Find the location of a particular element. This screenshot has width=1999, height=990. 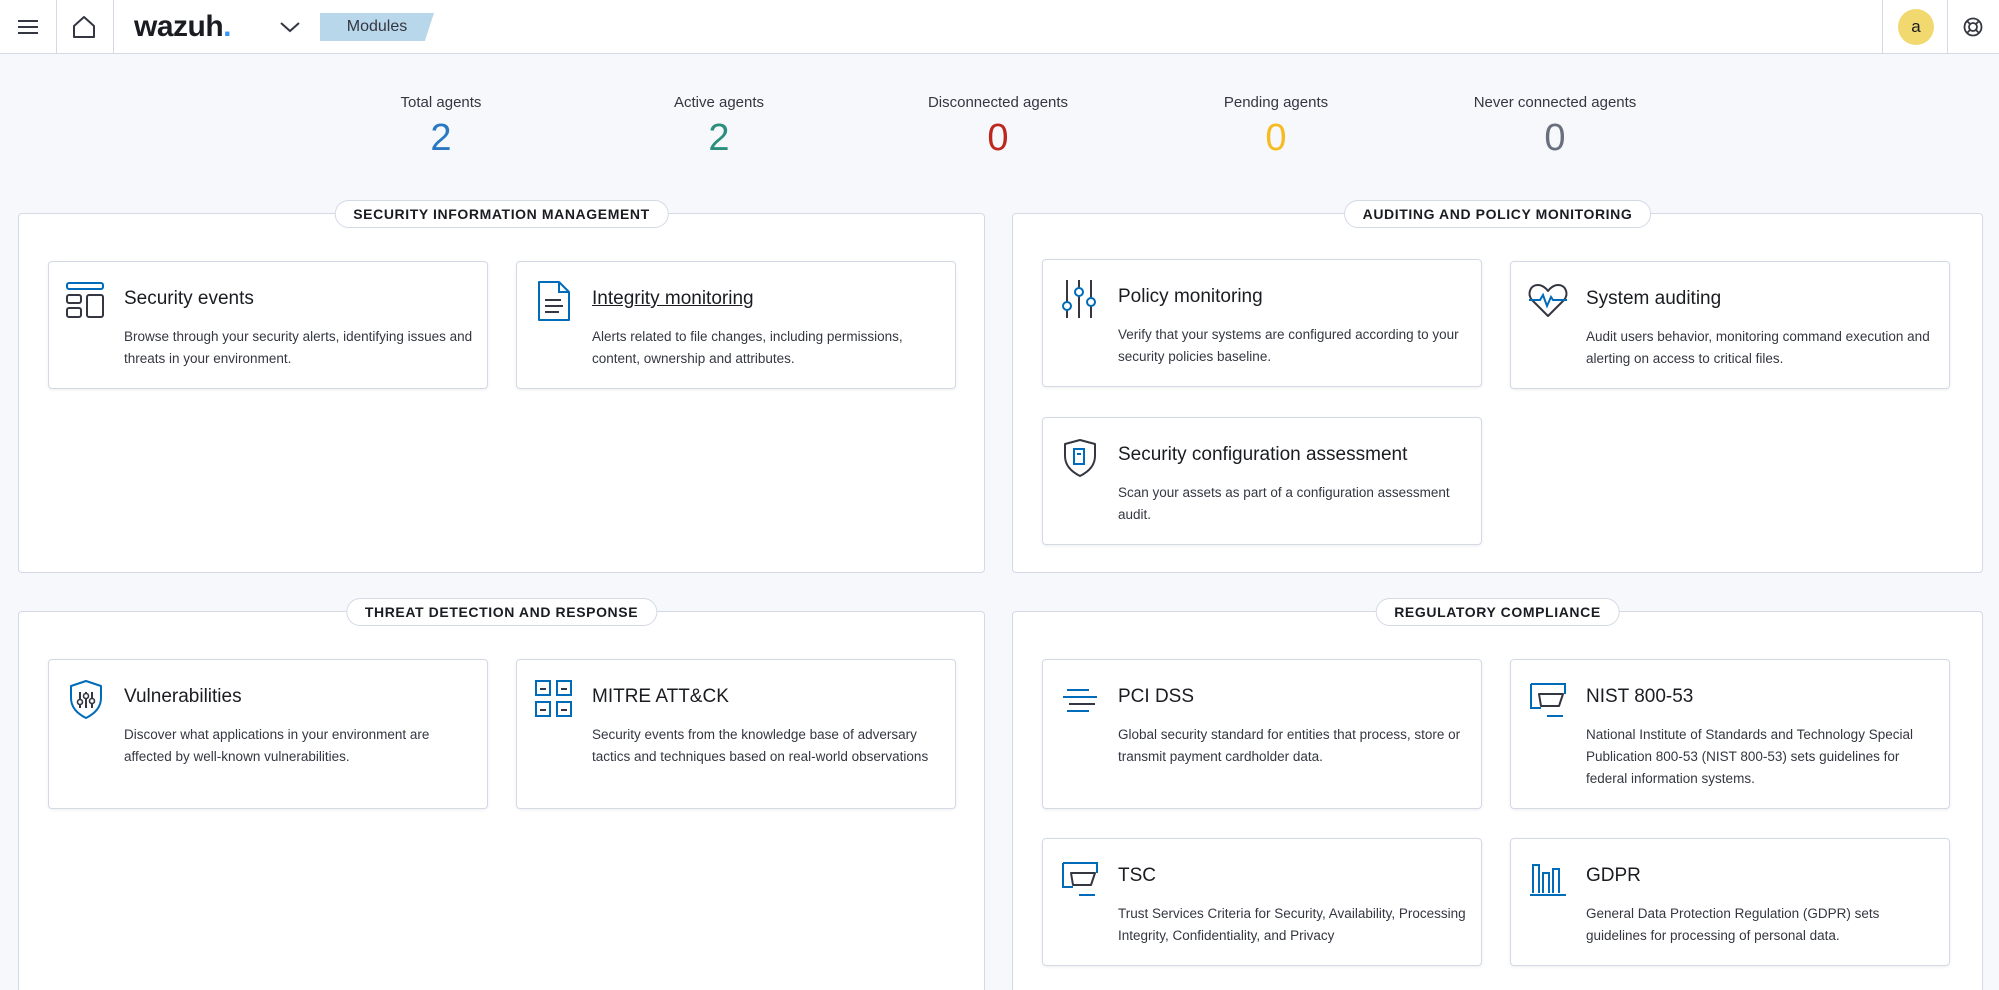

top-bar: wazuh. Modules a is located at coordinates (999, 27).